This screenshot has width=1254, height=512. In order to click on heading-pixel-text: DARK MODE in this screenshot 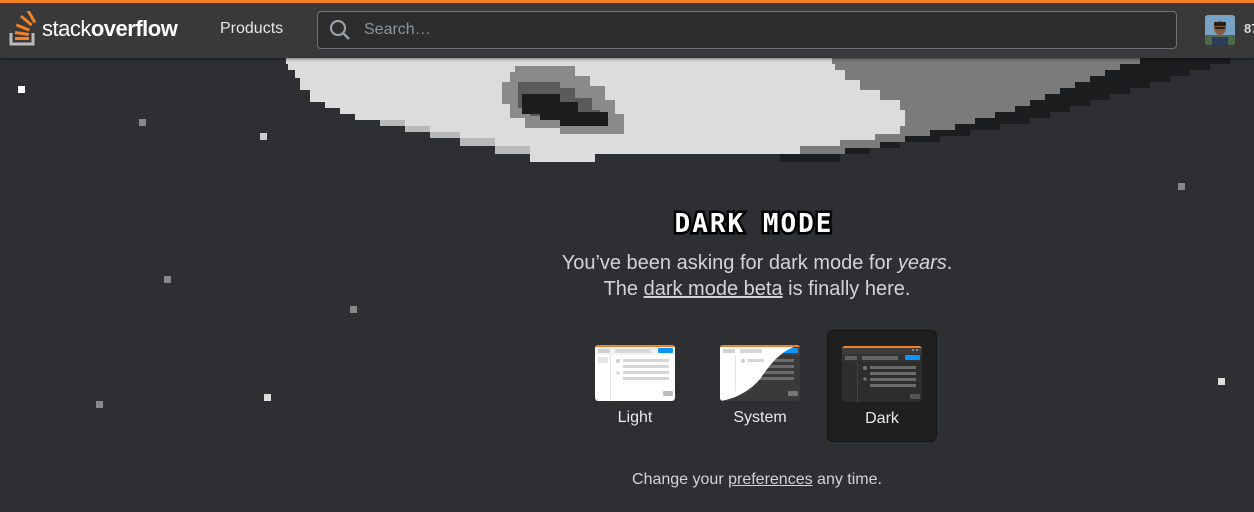, I will do `click(753, 224)`.